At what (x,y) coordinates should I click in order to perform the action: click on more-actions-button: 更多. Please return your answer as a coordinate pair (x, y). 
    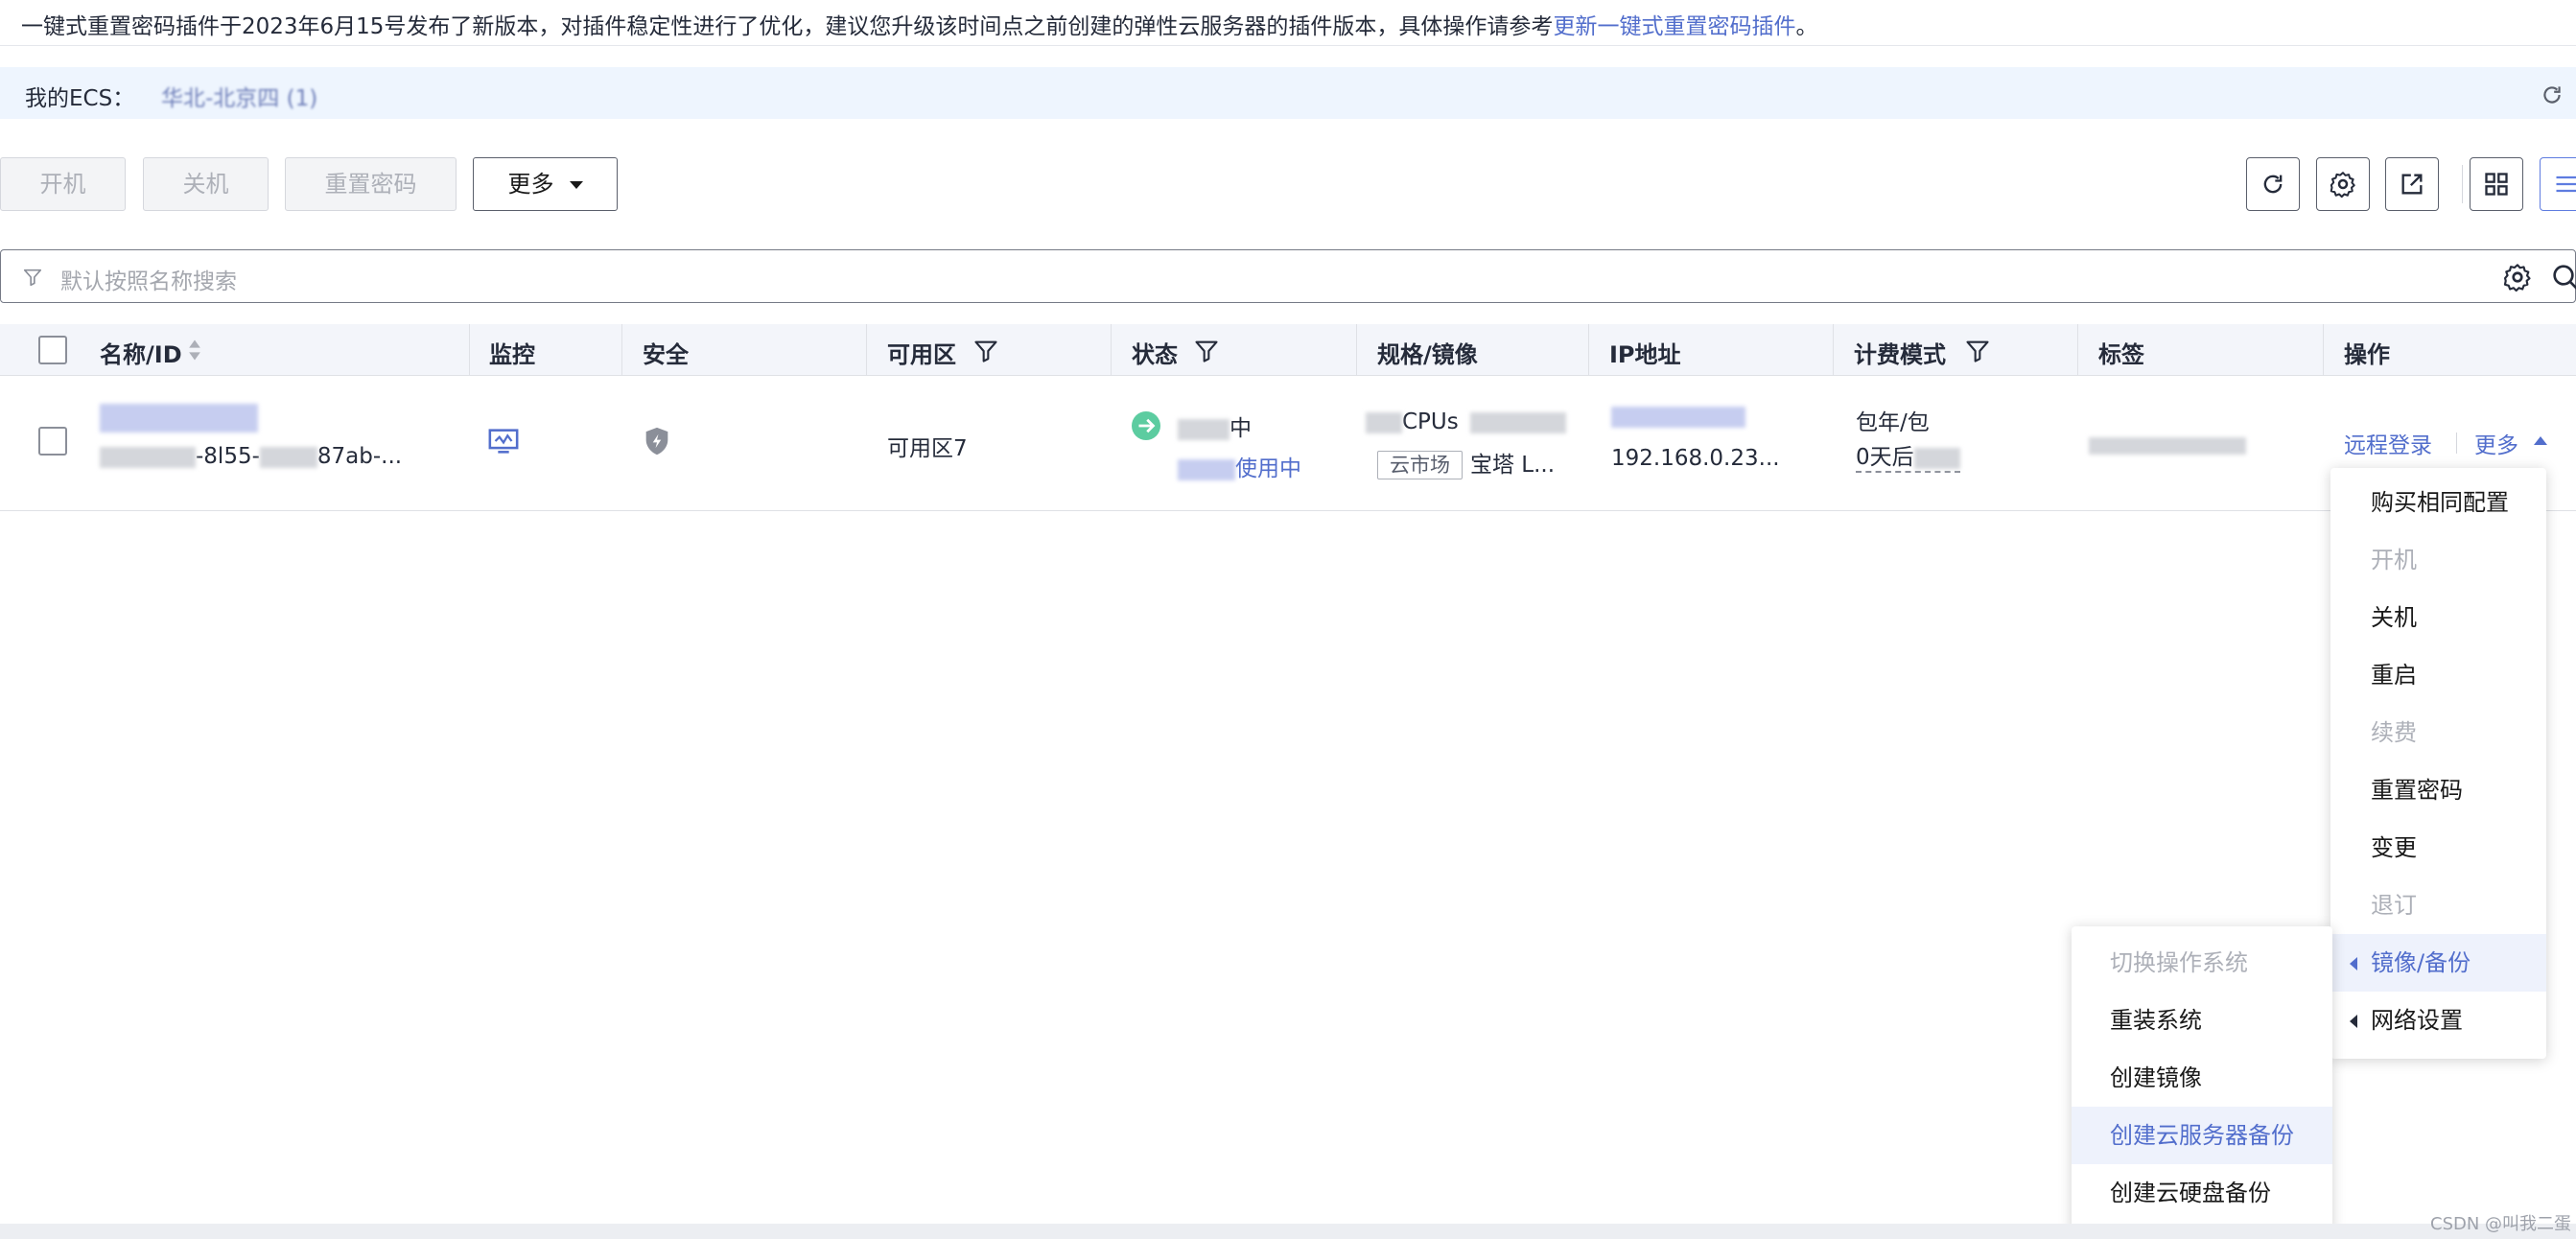
    Looking at the image, I should click on (545, 184).